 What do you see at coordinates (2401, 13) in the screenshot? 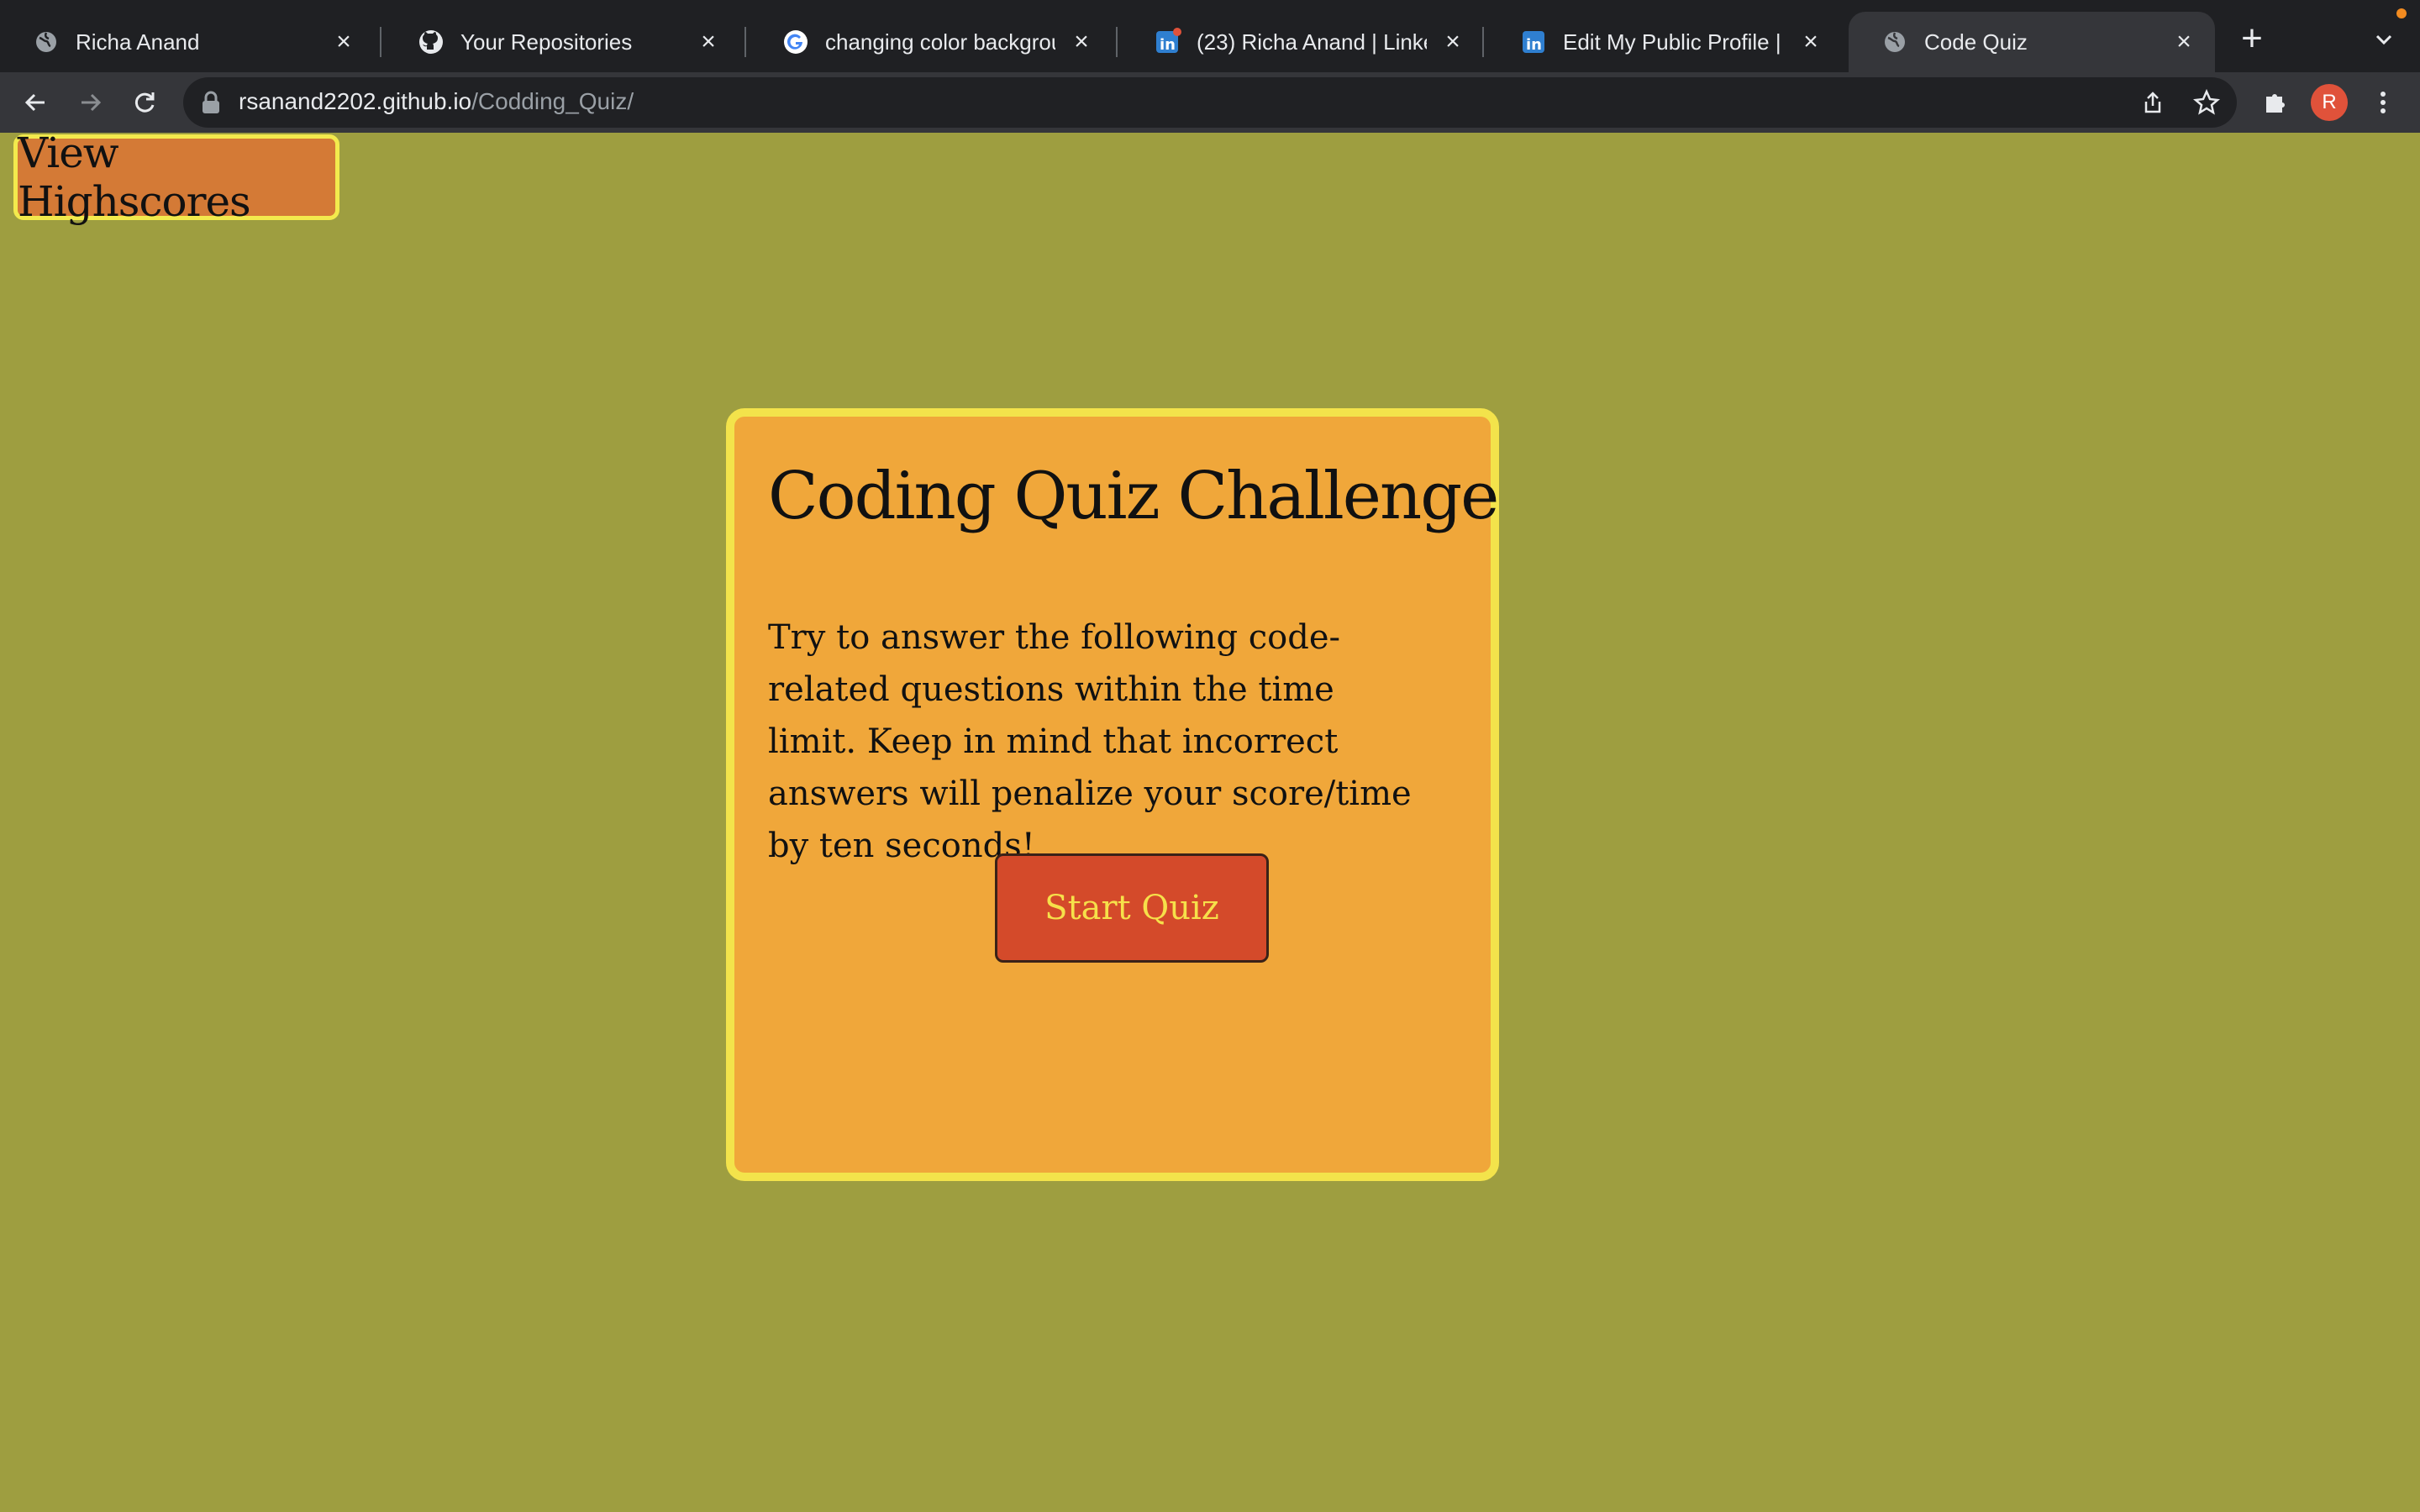
I see `update-indicator-dot` at bounding box center [2401, 13].